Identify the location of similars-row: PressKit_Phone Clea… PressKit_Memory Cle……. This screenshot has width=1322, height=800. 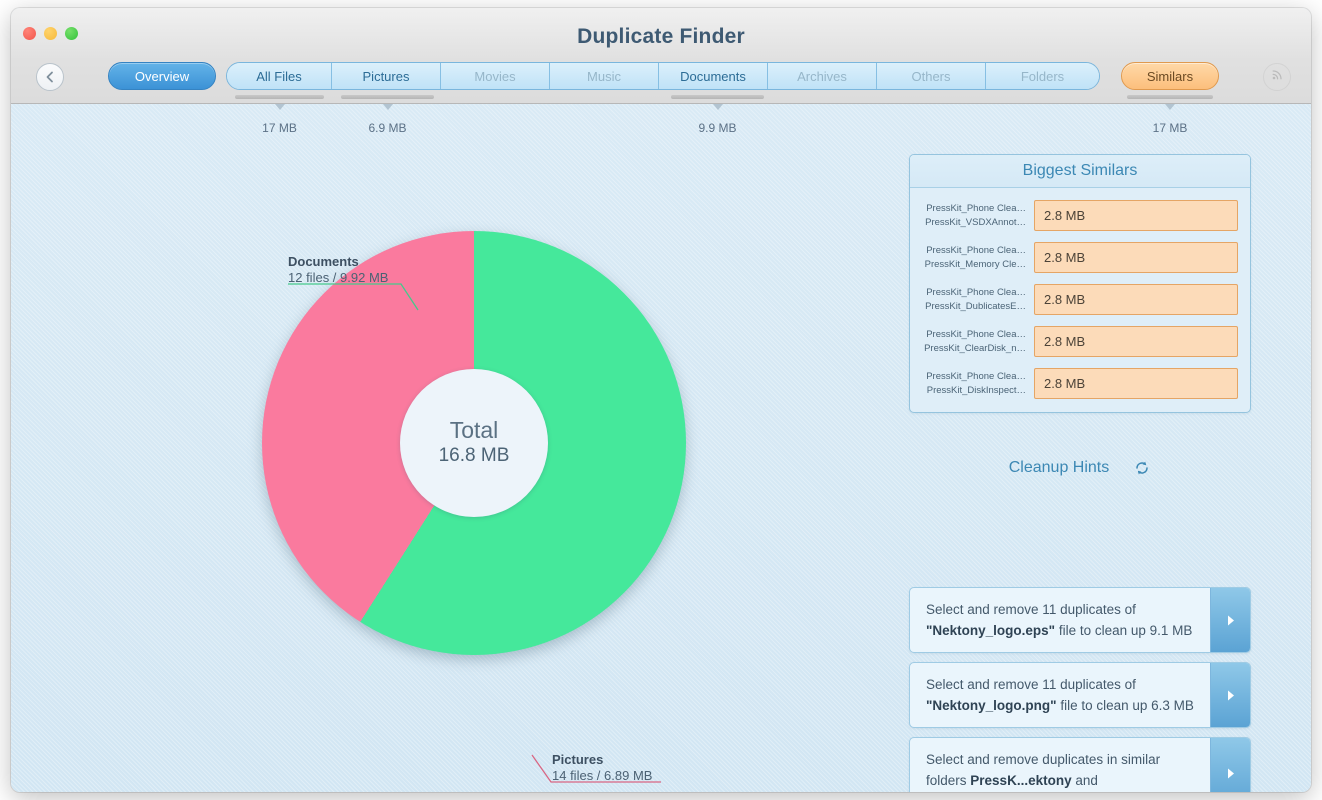
(1080, 257).